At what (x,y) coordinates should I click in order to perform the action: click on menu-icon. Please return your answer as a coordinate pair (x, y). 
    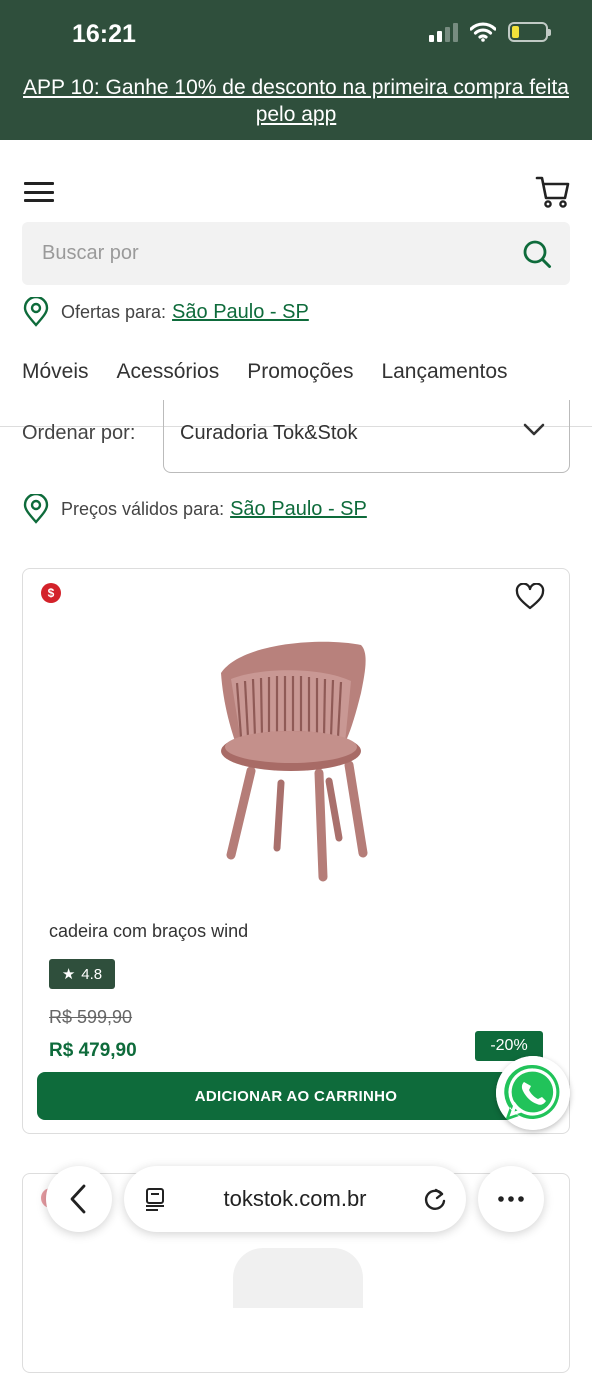
    Looking at the image, I should click on (39, 192).